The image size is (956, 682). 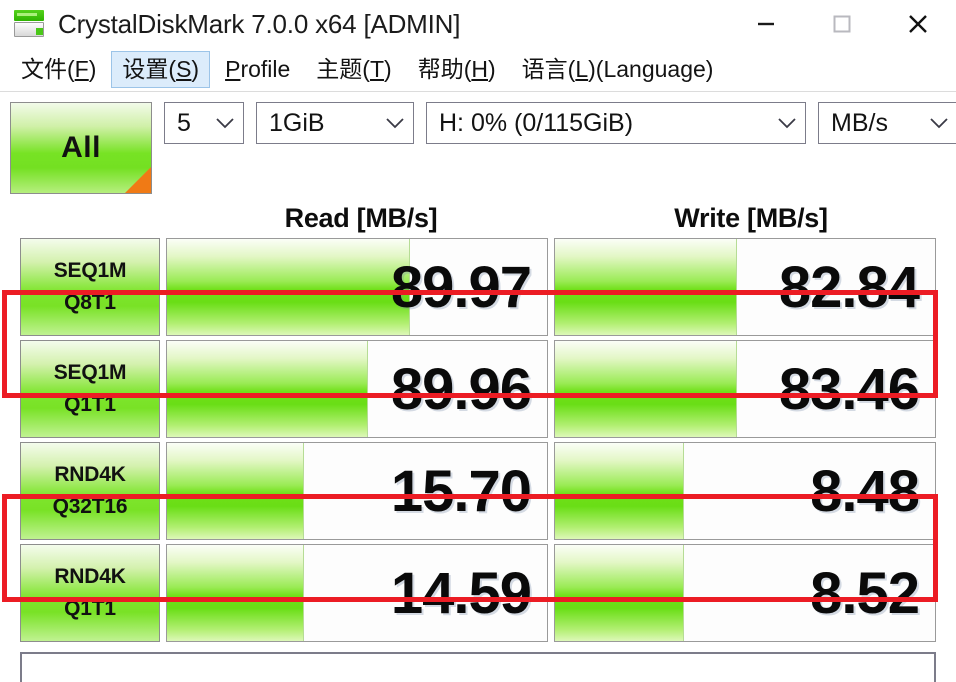 What do you see at coordinates (90, 389) in the screenshot?
I see `test-name-seq1m-q1t1: SEQ1M Q1T1` at bounding box center [90, 389].